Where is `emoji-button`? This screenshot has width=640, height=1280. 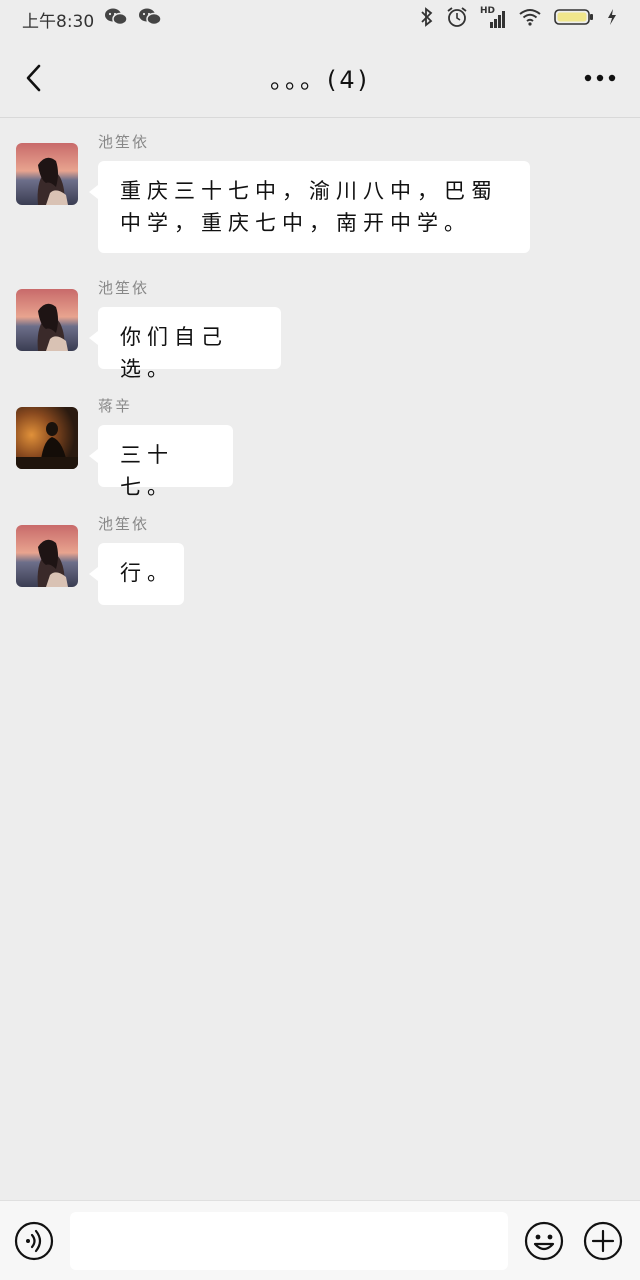 emoji-button is located at coordinates (544, 1241).